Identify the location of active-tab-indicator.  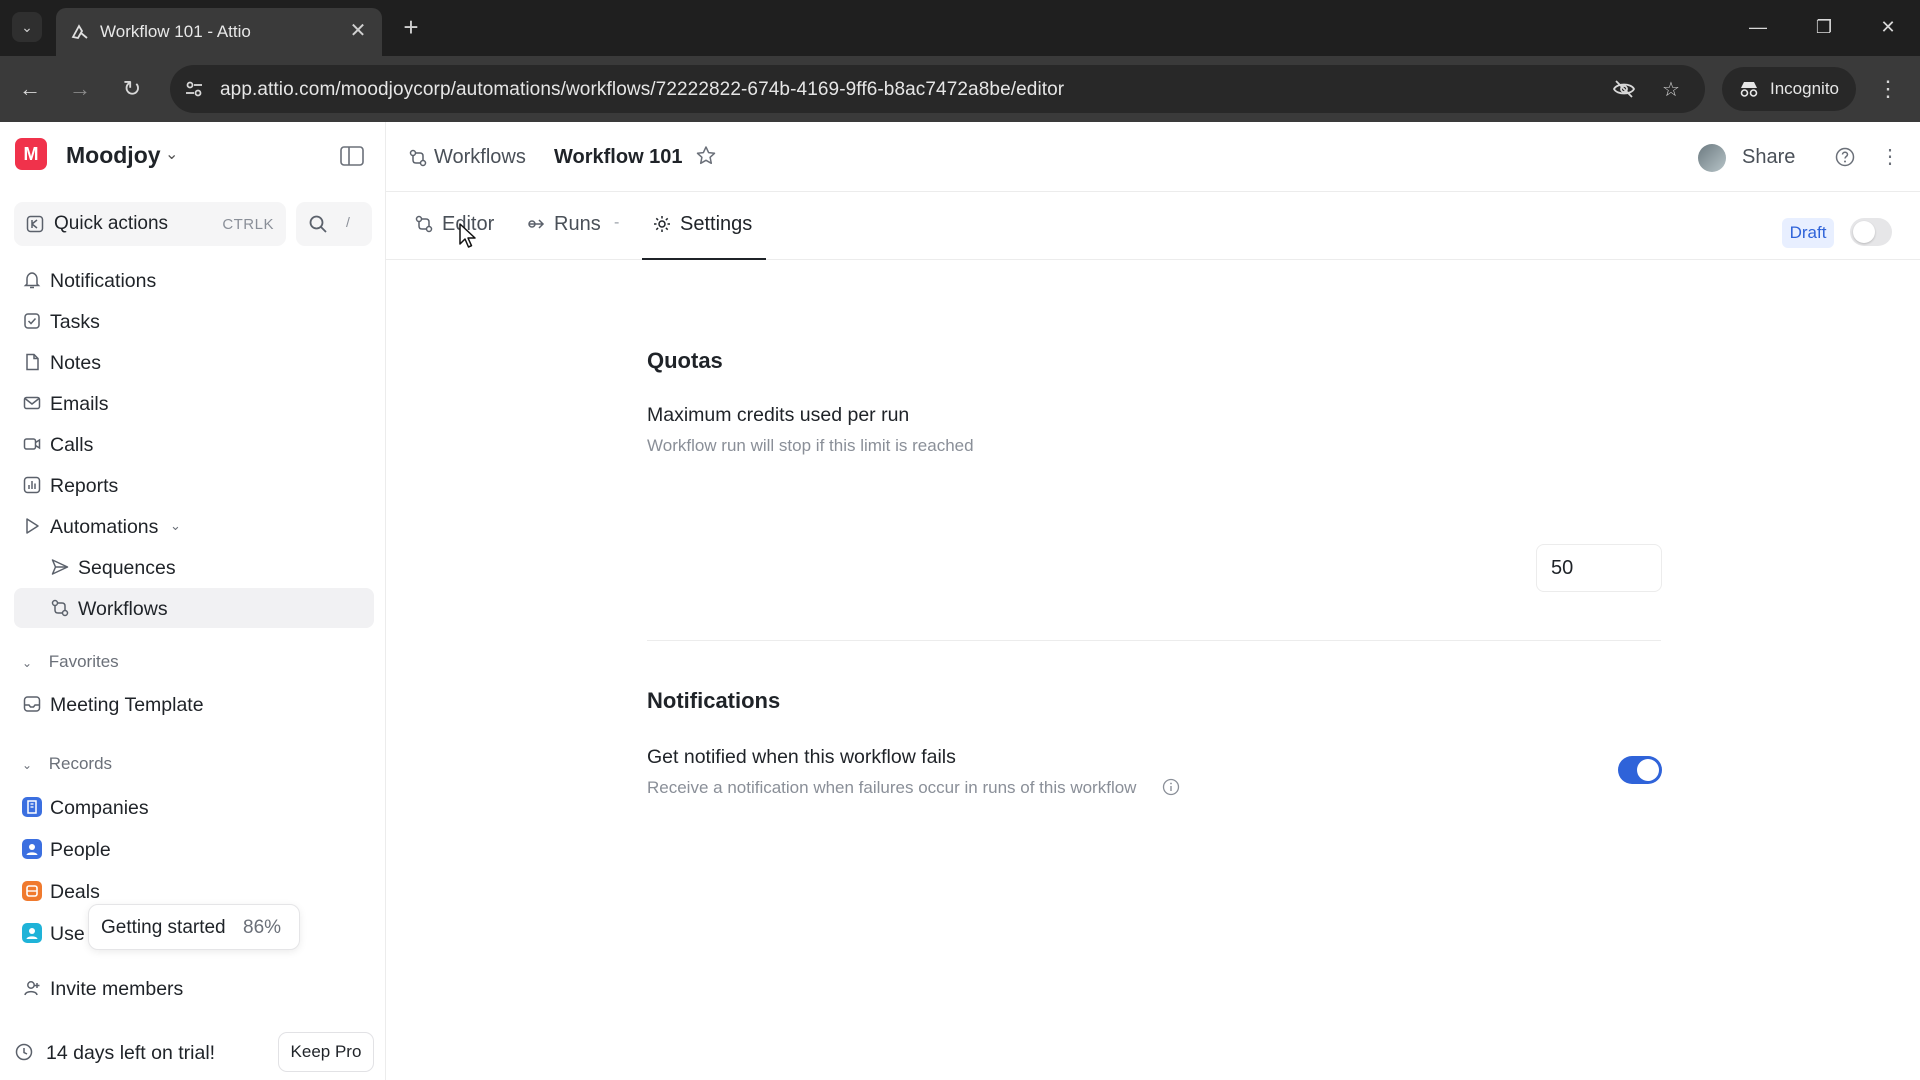
(704, 259).